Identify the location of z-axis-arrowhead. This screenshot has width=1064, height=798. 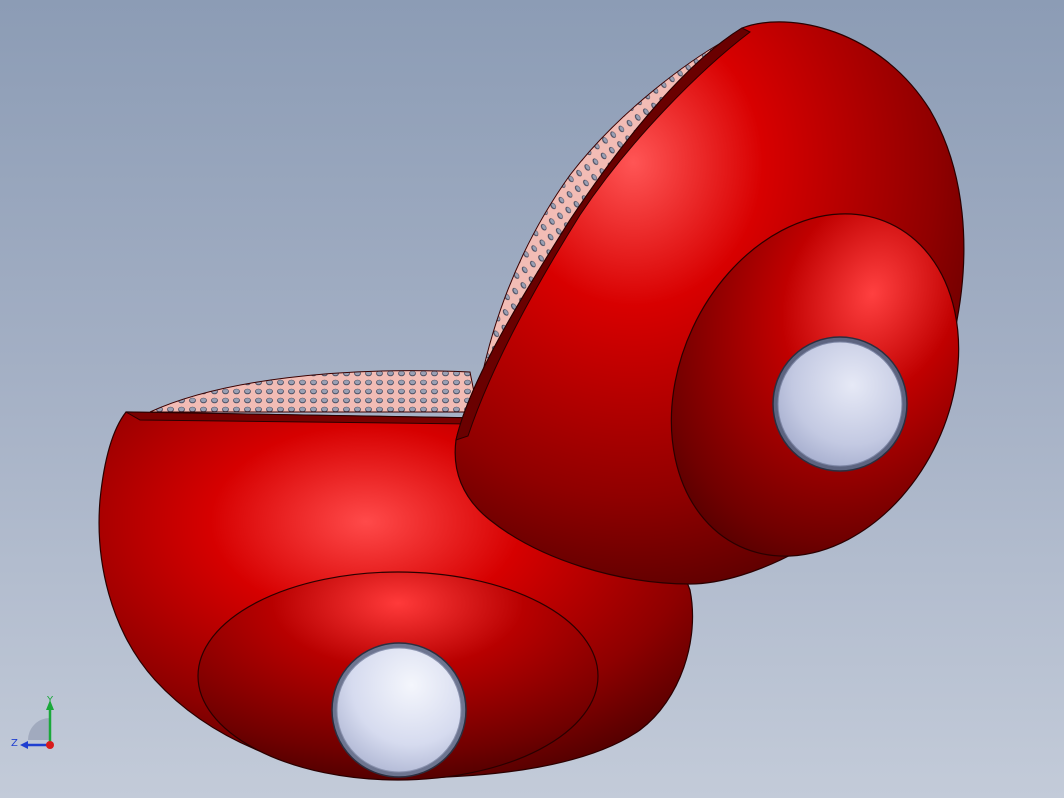
(24, 745).